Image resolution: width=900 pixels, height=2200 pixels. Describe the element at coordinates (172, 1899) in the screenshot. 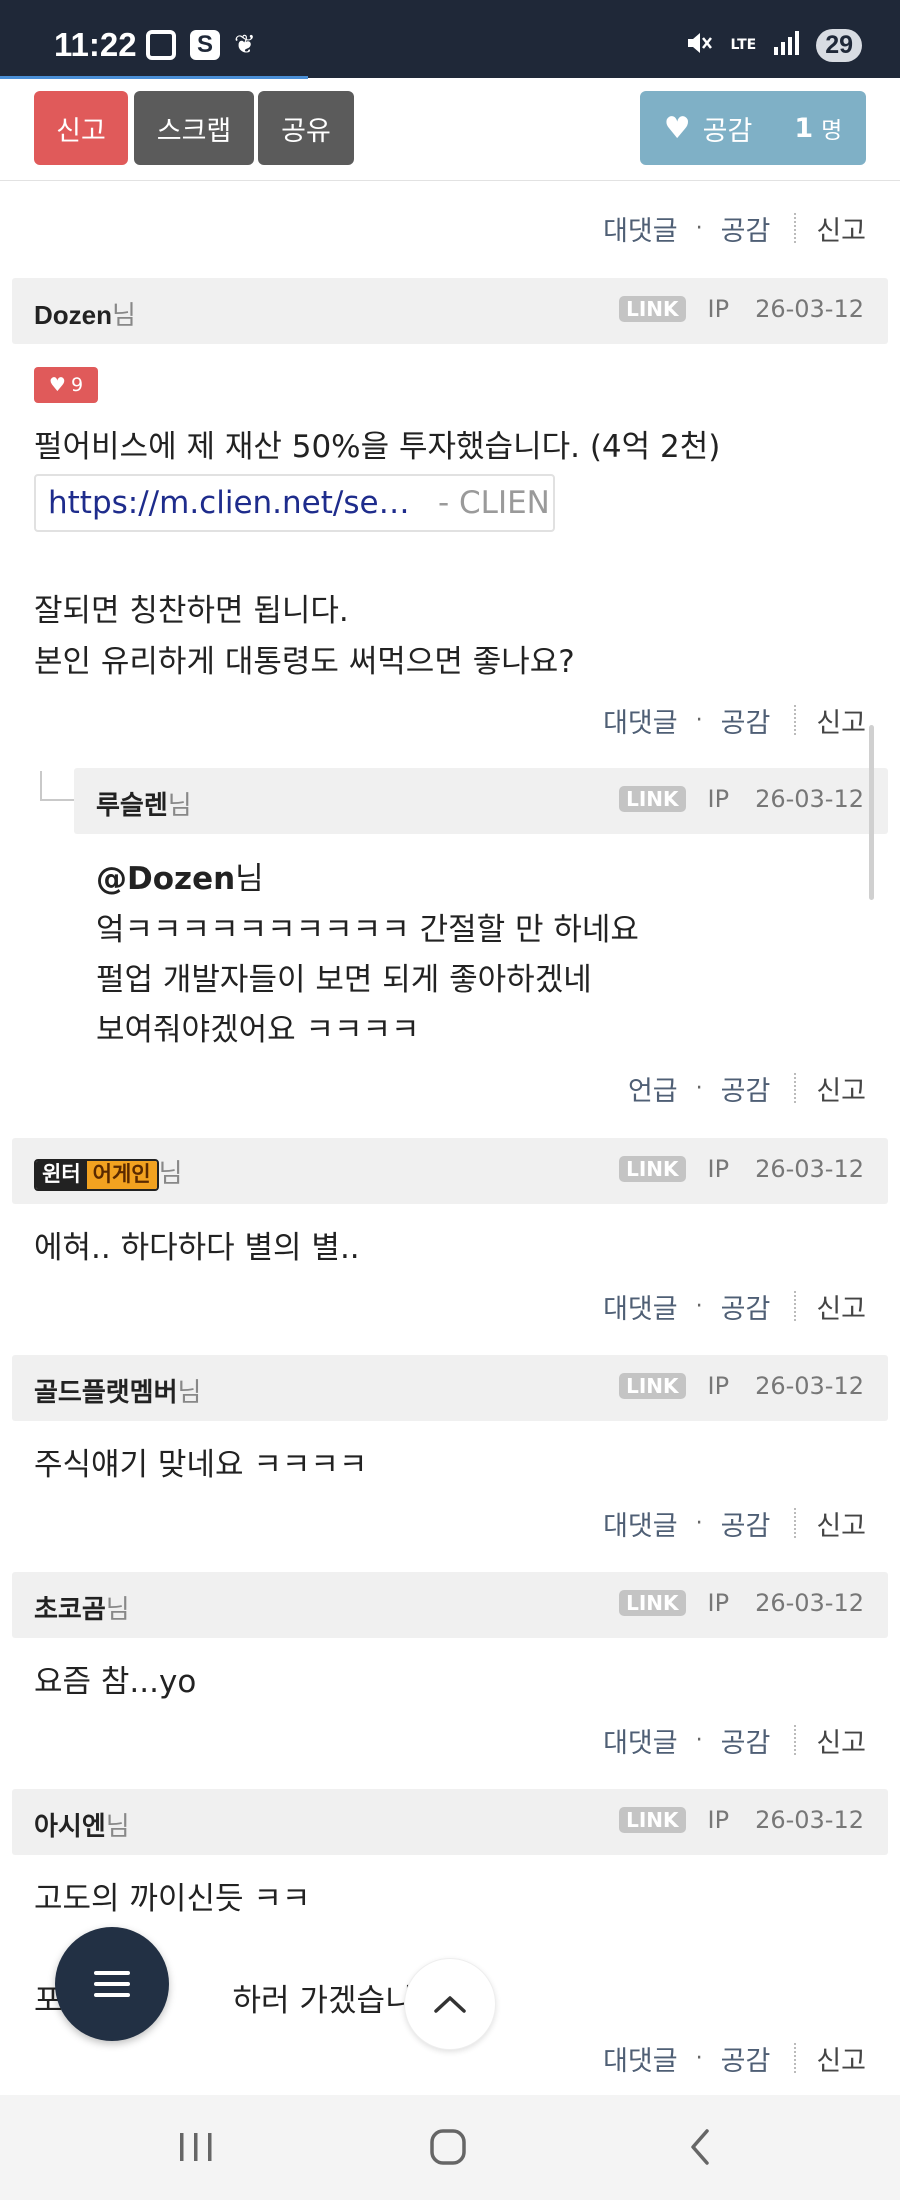

I see `comment-text: 고도의 까이신듯 ㅋㅋ` at that location.